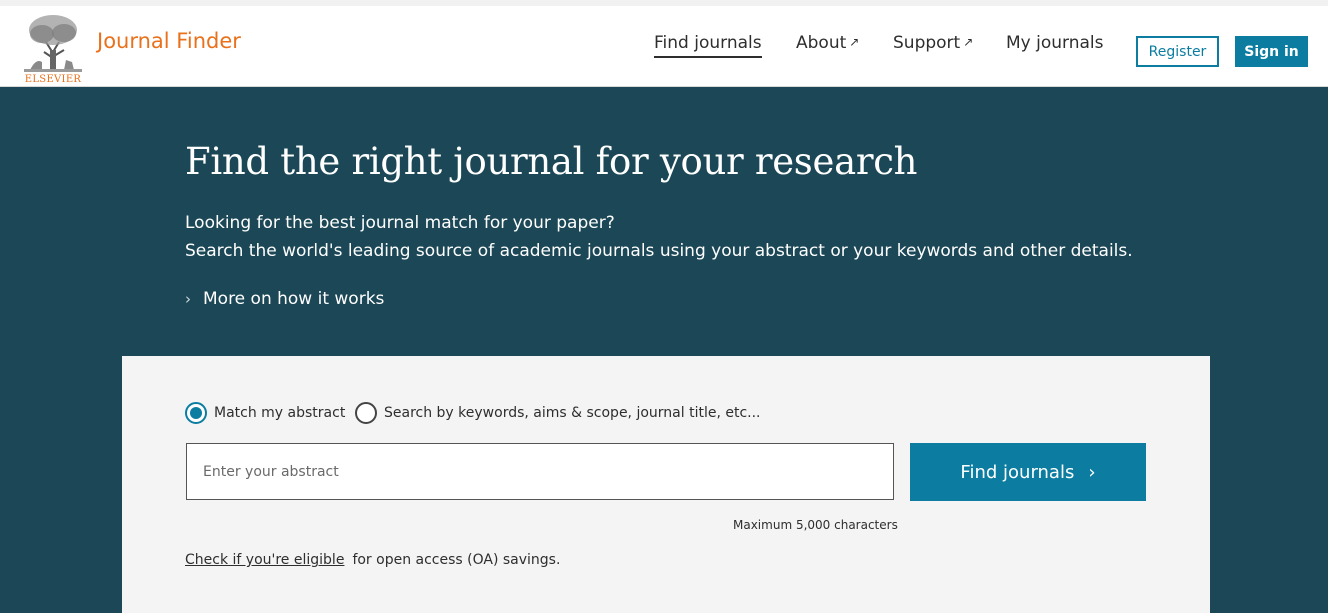 Image resolution: width=1328 pixels, height=613 pixels. What do you see at coordinates (540, 471) in the screenshot?
I see `abstract-input` at bounding box center [540, 471].